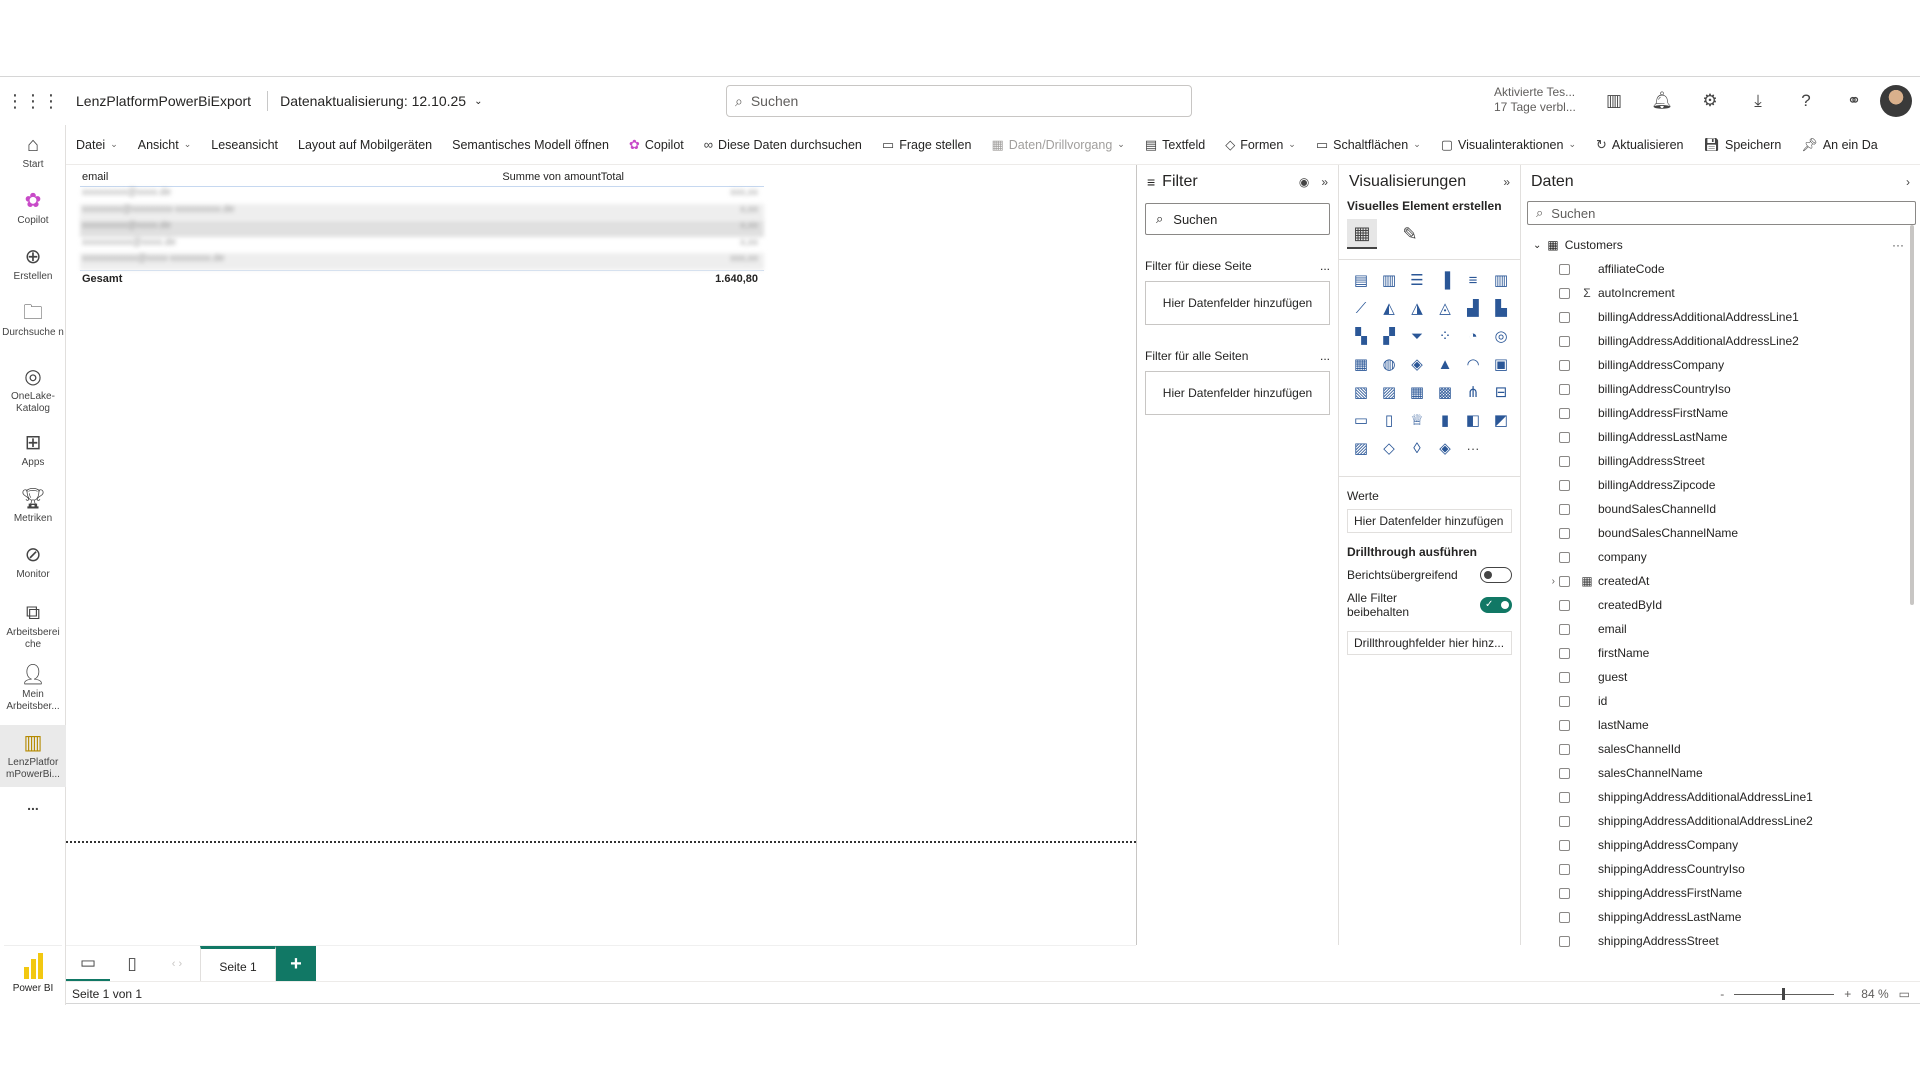  I want to click on treemap-icon: ▦, so click(1361, 364).